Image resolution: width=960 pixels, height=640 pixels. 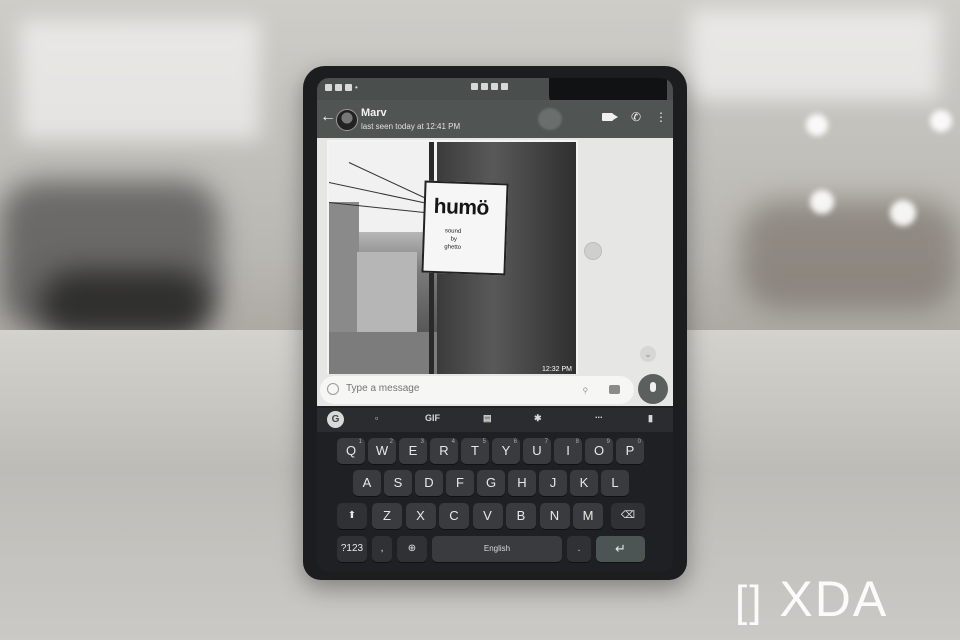 What do you see at coordinates (584, 483) in the screenshot?
I see `key-k: K` at bounding box center [584, 483].